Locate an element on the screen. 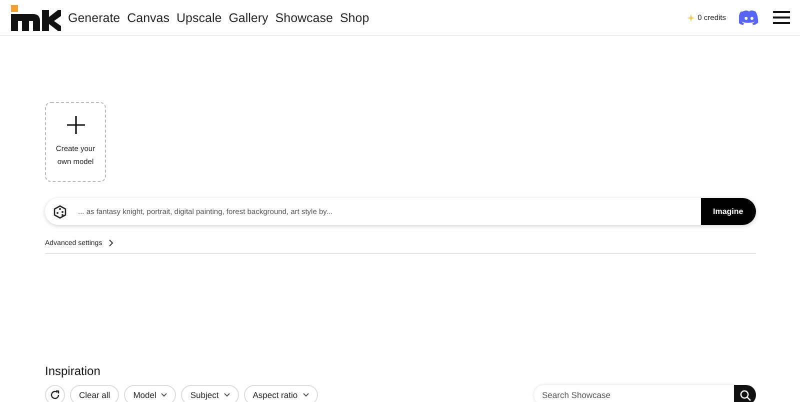 This screenshot has width=800, height=402. sparkle-icon is located at coordinates (690, 18).